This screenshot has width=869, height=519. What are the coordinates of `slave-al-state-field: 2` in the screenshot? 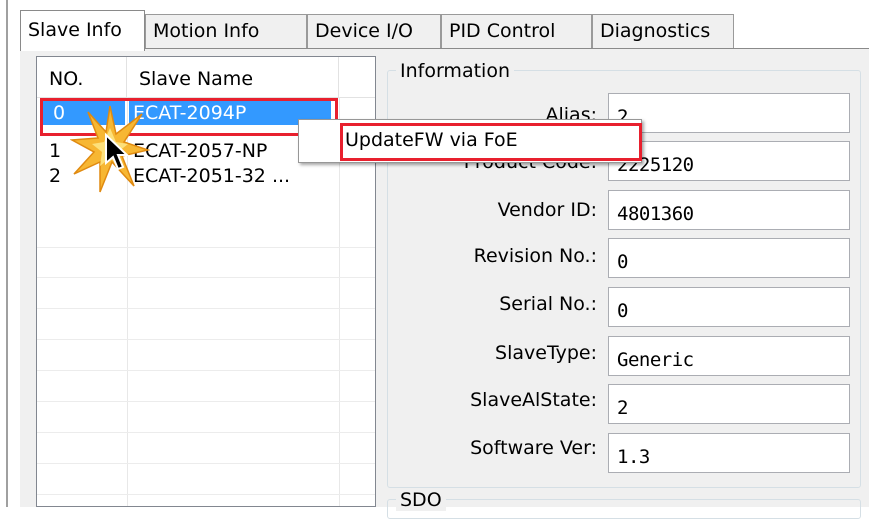 It's located at (729, 404).